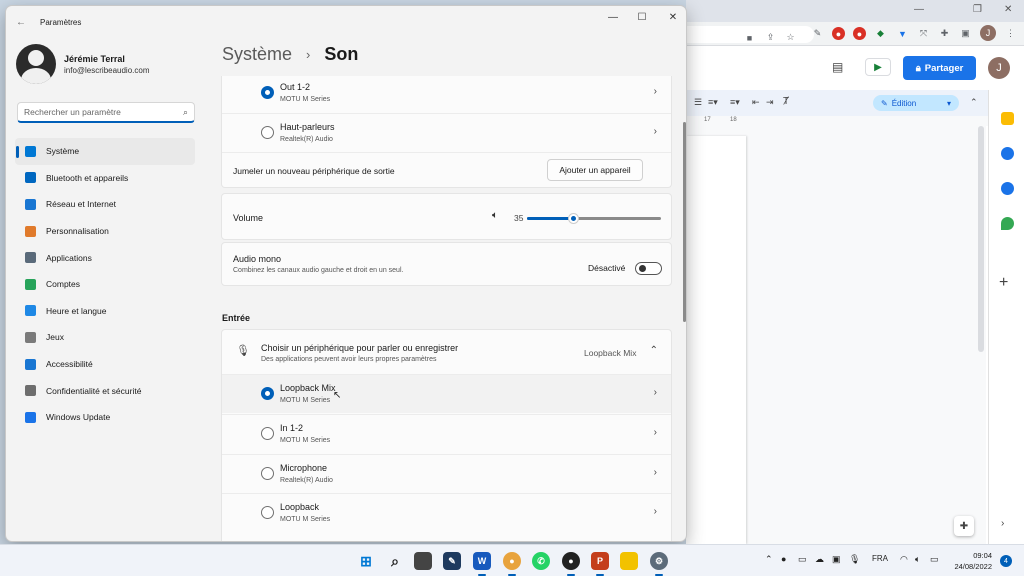 This screenshot has height=576, width=1024. I want to click on powerpoint-icon: P, so click(600, 564).